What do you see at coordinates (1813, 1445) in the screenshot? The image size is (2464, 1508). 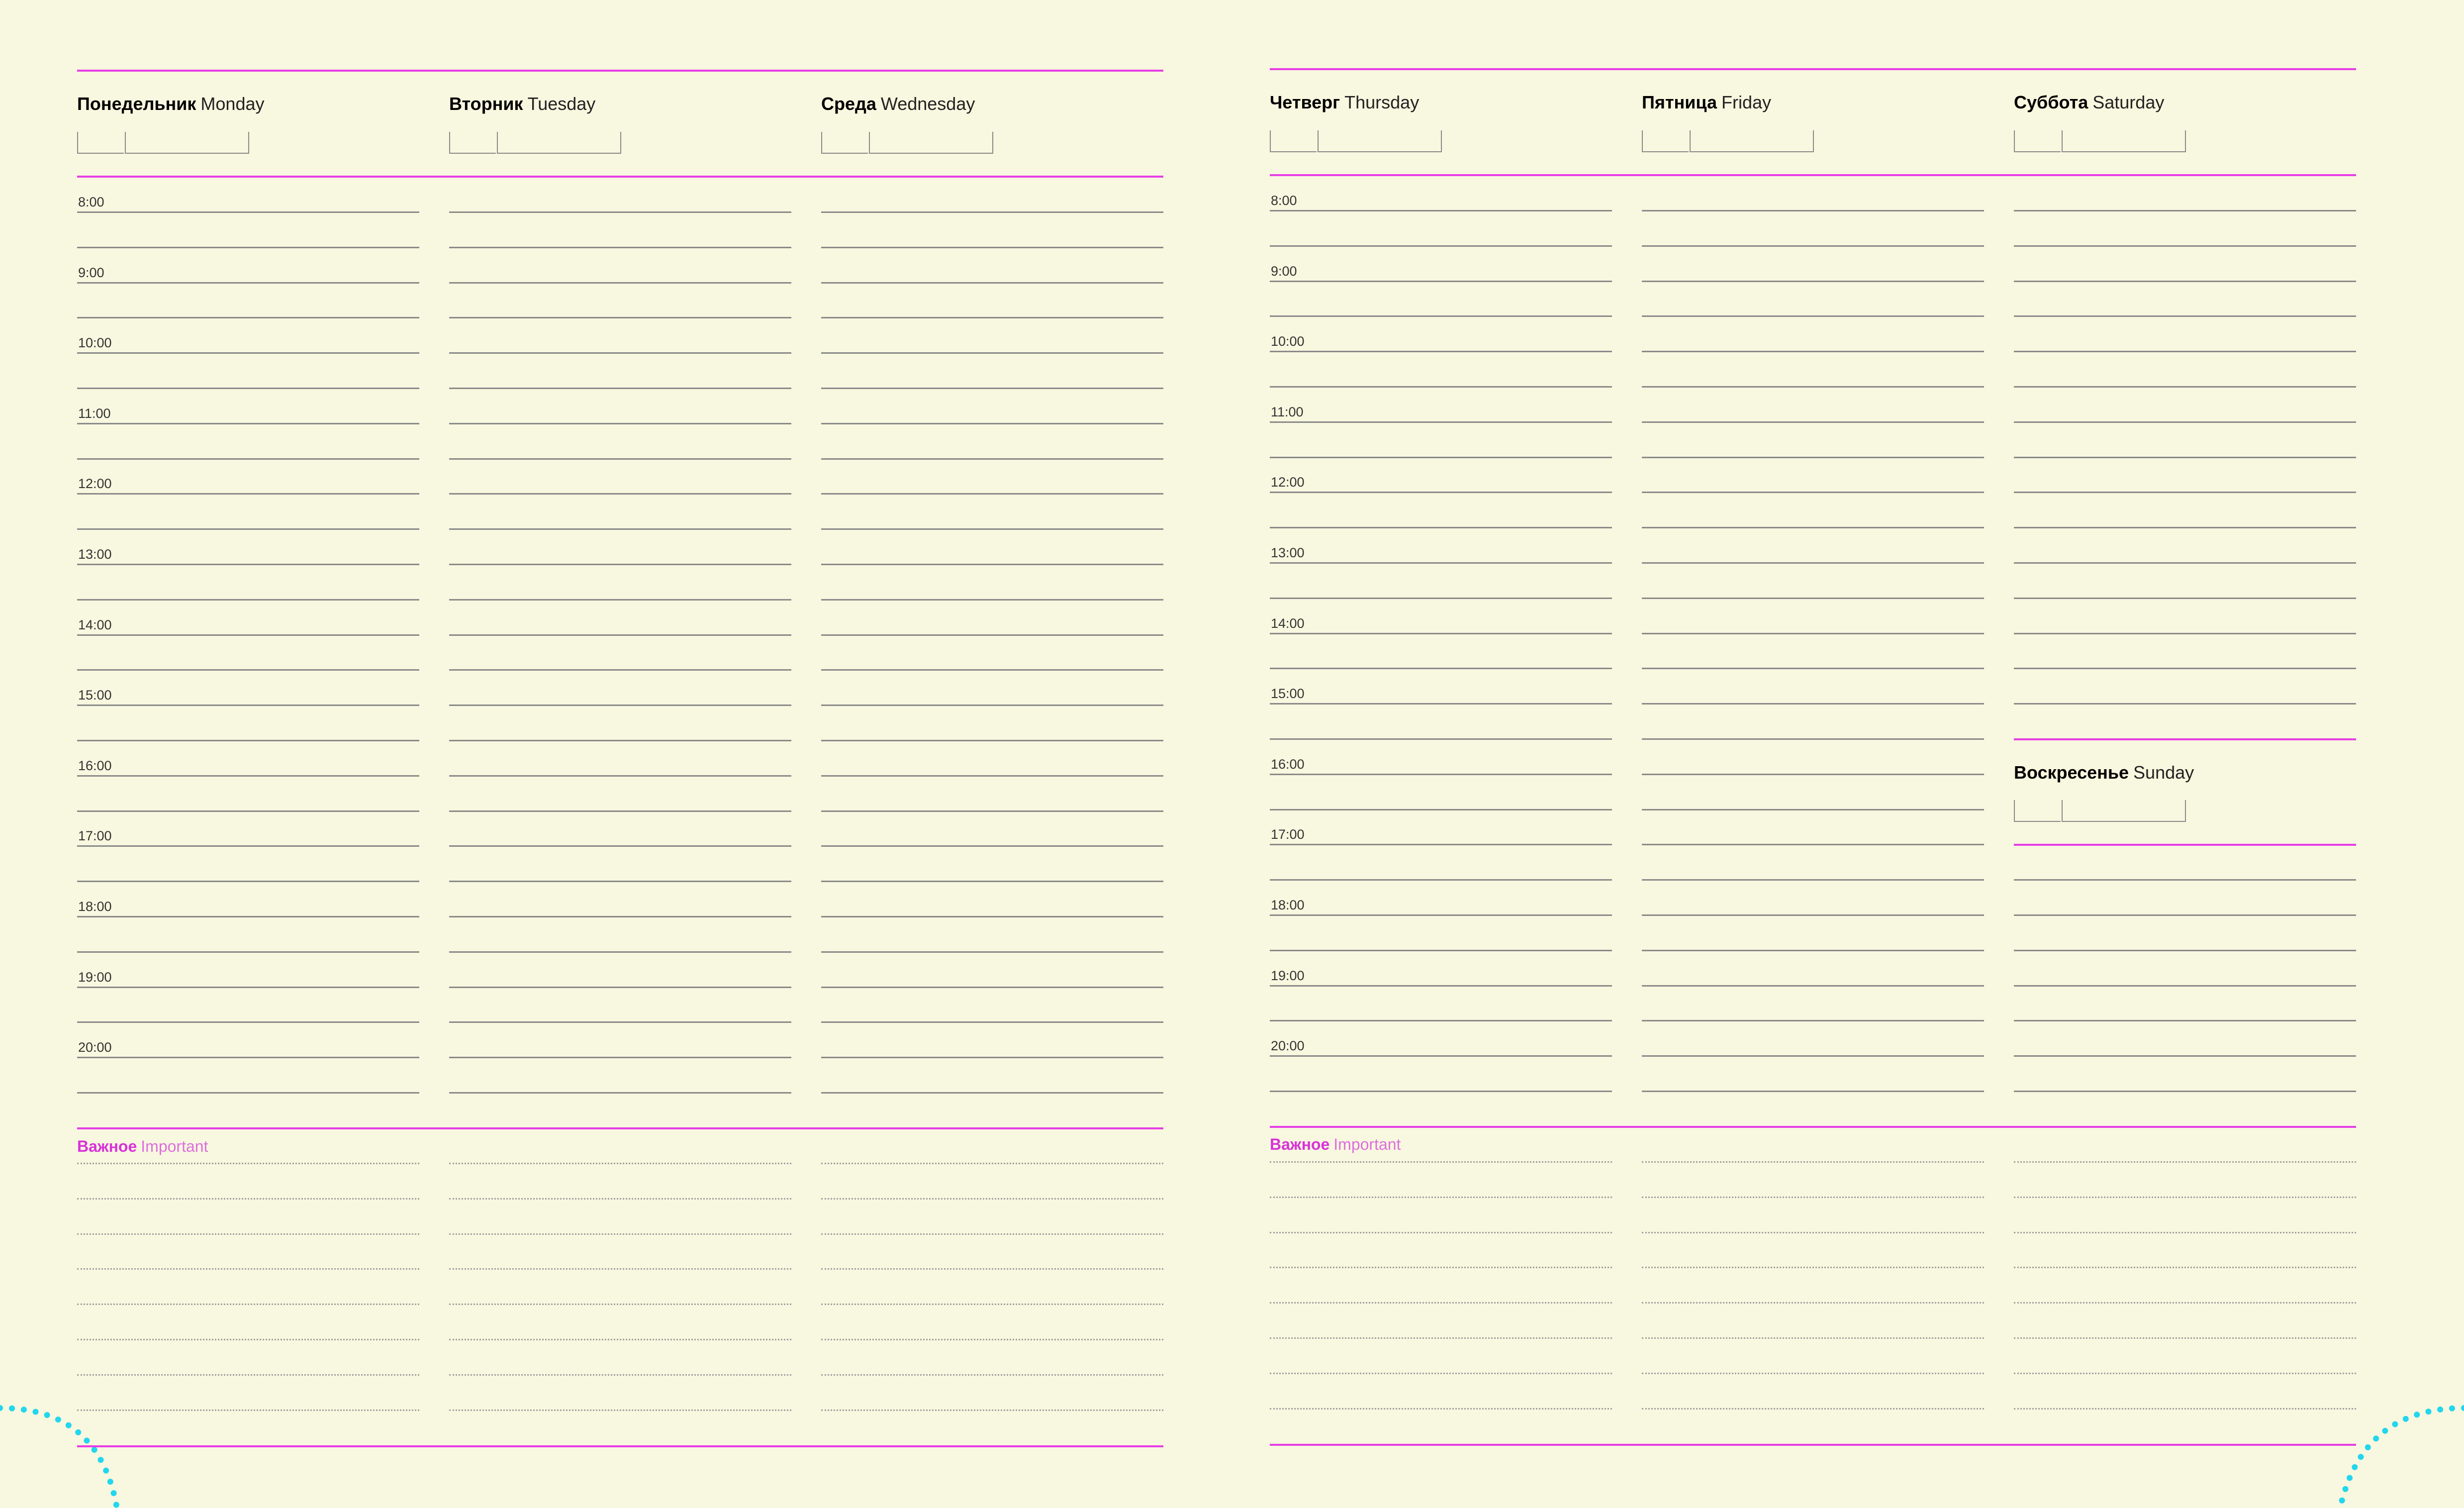 I see `bottom-accent-rule` at bounding box center [1813, 1445].